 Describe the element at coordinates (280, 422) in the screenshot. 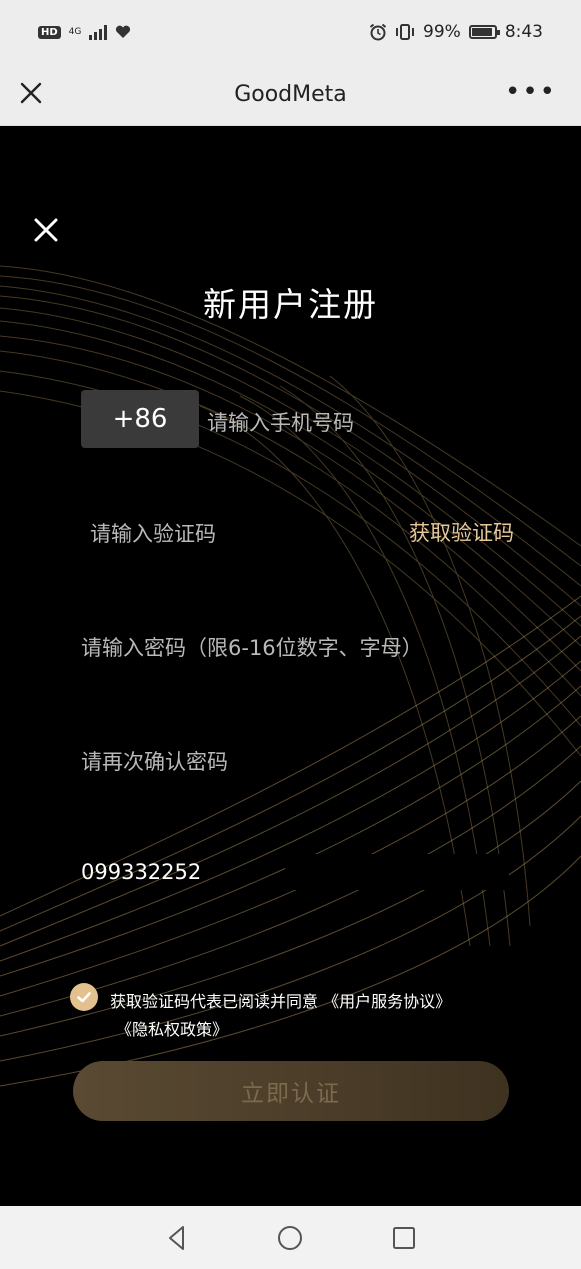

I see `phone-input: 请输入手机号码` at that location.